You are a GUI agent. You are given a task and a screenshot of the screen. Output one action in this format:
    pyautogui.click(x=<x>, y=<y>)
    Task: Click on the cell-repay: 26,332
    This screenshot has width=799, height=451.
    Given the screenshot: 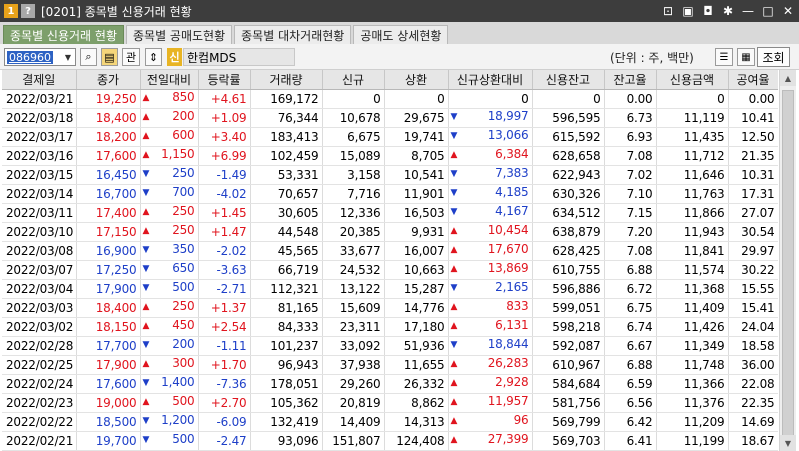 What is the action you would take?
    pyautogui.click(x=416, y=384)
    